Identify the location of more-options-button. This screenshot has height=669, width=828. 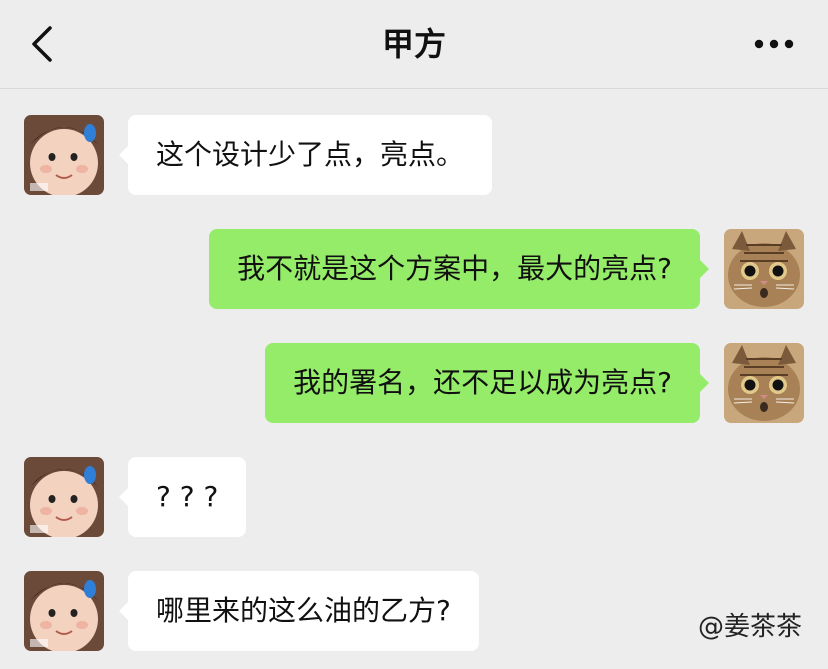
(774, 44).